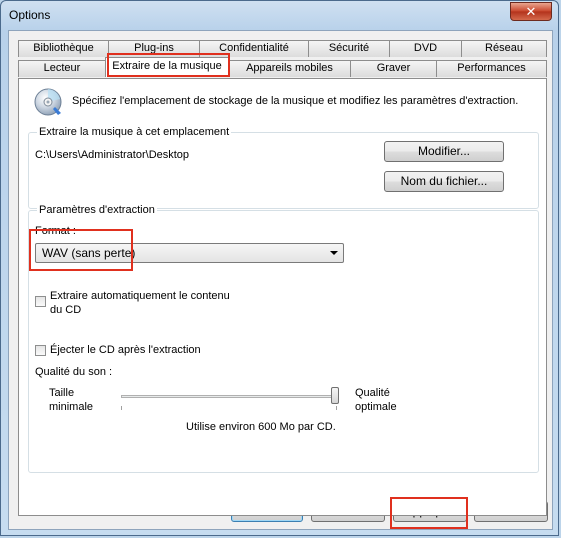 Image resolution: width=561 pixels, height=538 pixels. I want to click on tab-extraire-de-la-musique: Extraire de la musique, so click(167, 67).